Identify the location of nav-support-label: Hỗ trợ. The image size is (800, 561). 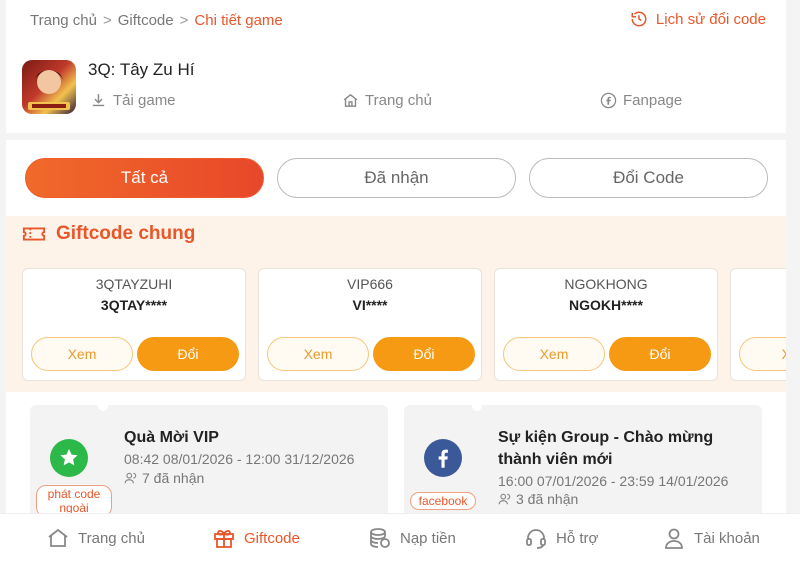
(577, 538).